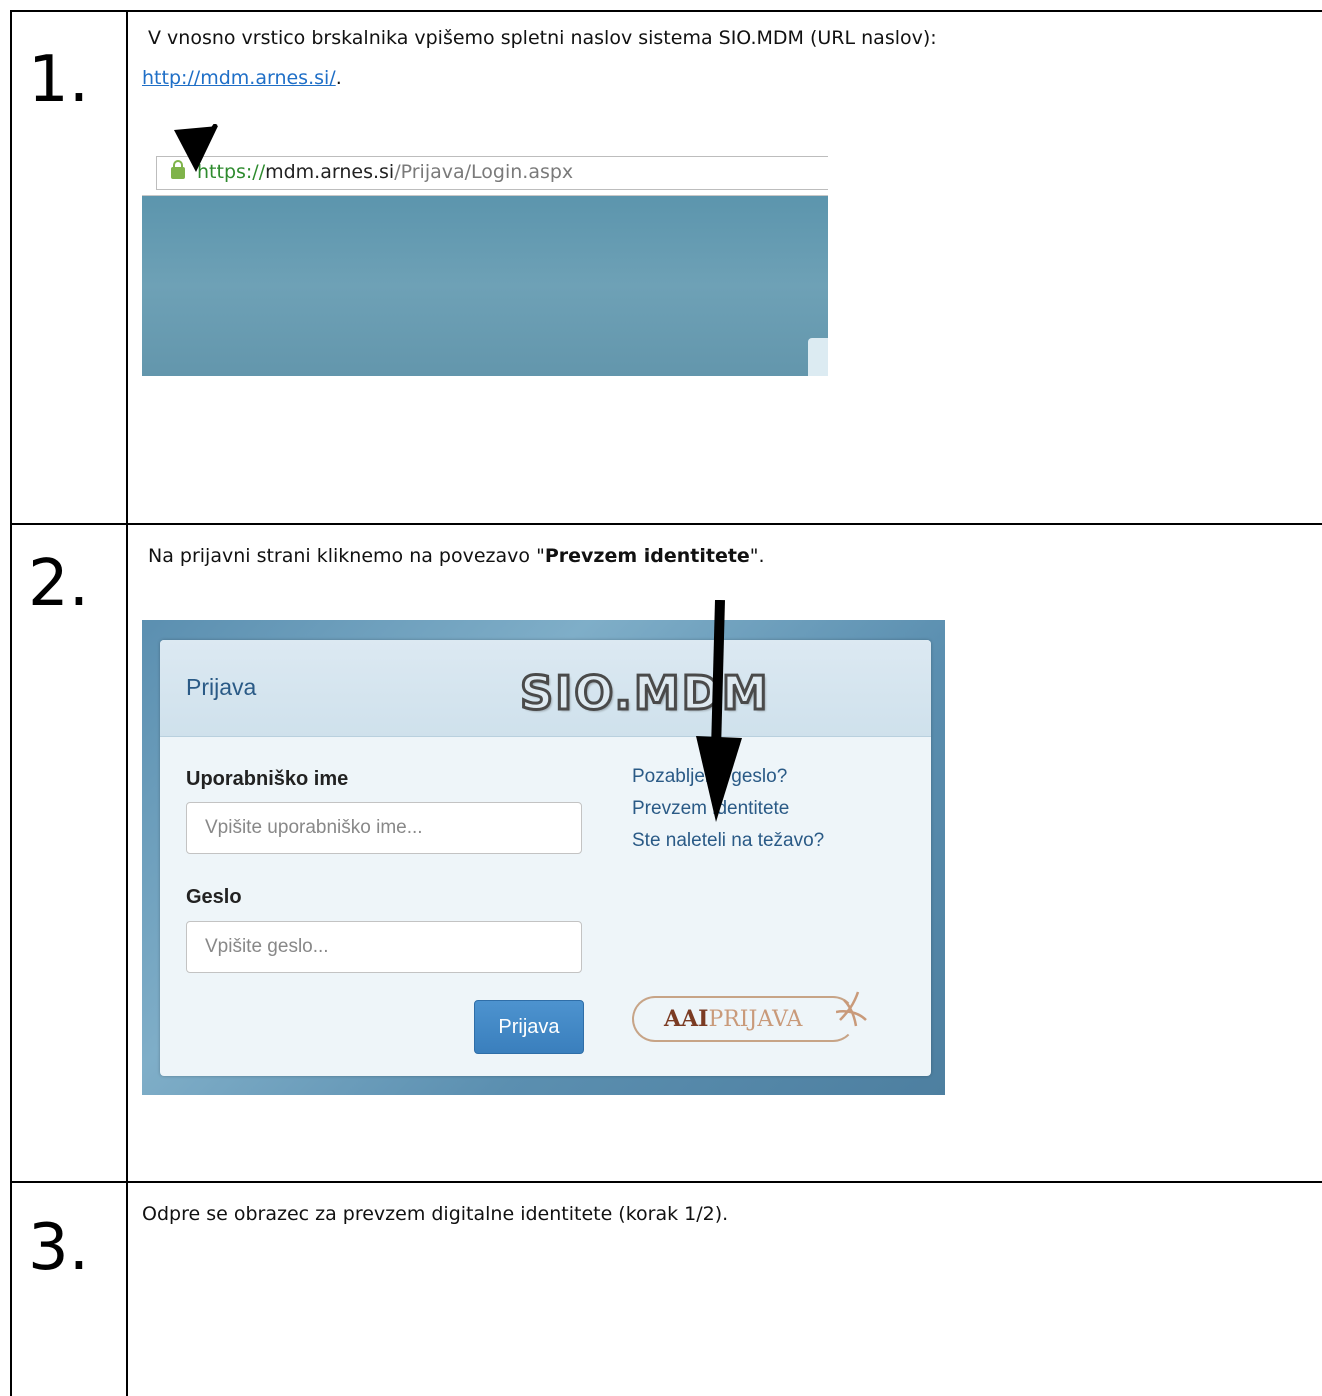  I want to click on browser-screenshot: https://mdm.arnes.si/Prijava/Login.aspx, so click(485, 262).